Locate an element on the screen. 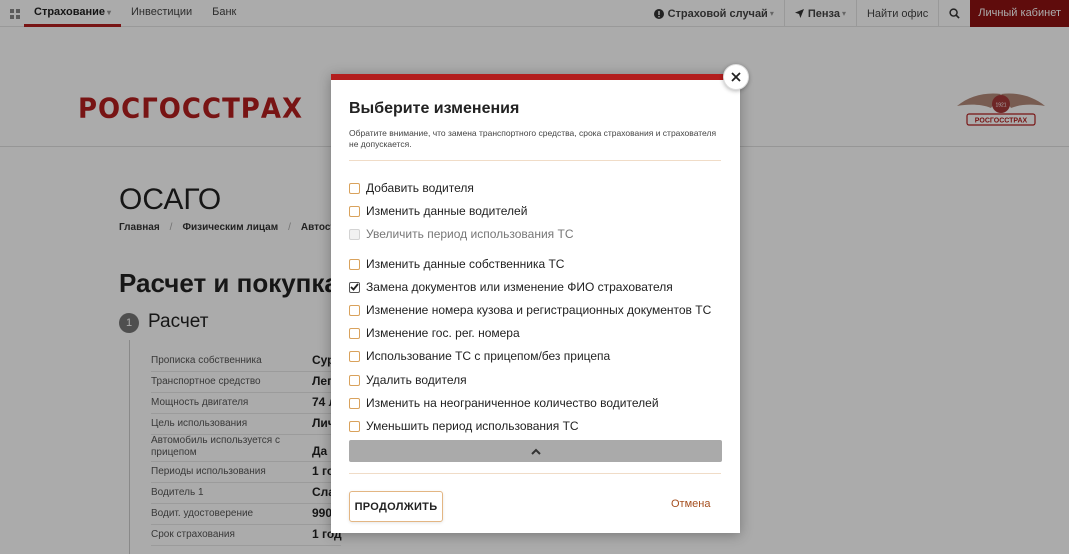 The width and height of the screenshot is (1069, 554). close-icon is located at coordinates (736, 77).